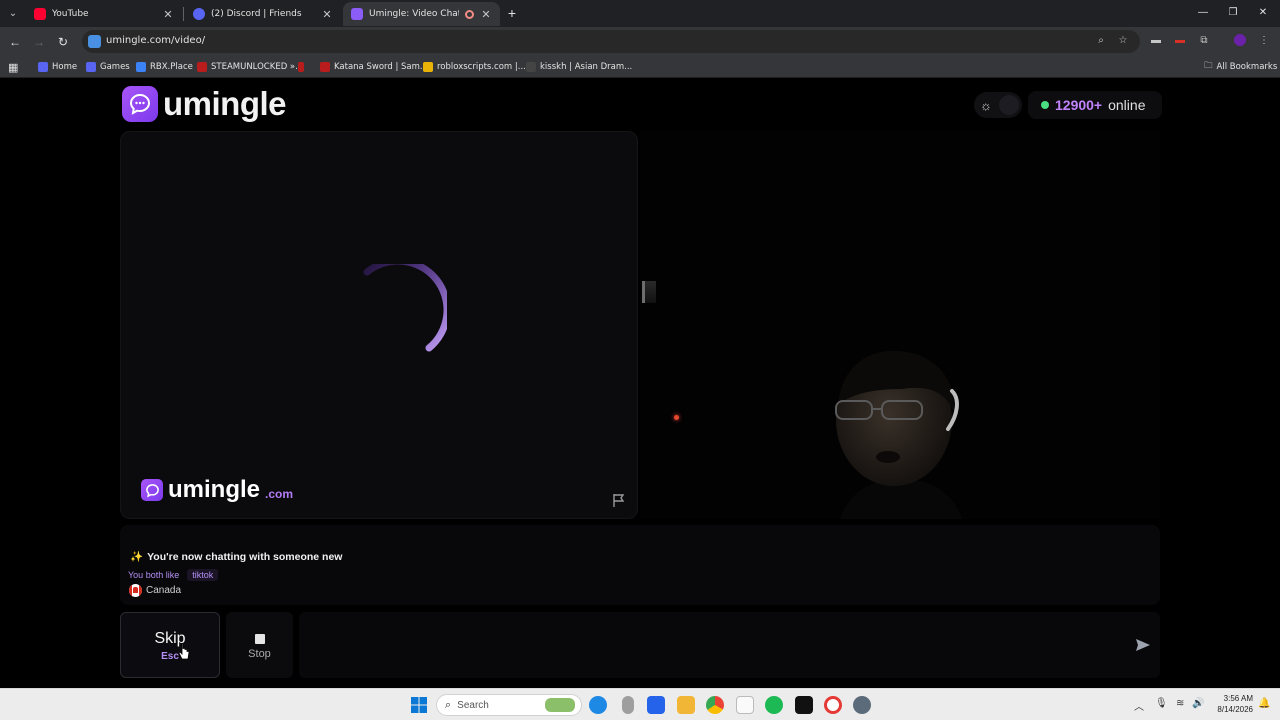 This screenshot has height=720, width=1280. What do you see at coordinates (357, 14) in the screenshot?
I see `umingle-tab-icon` at bounding box center [357, 14].